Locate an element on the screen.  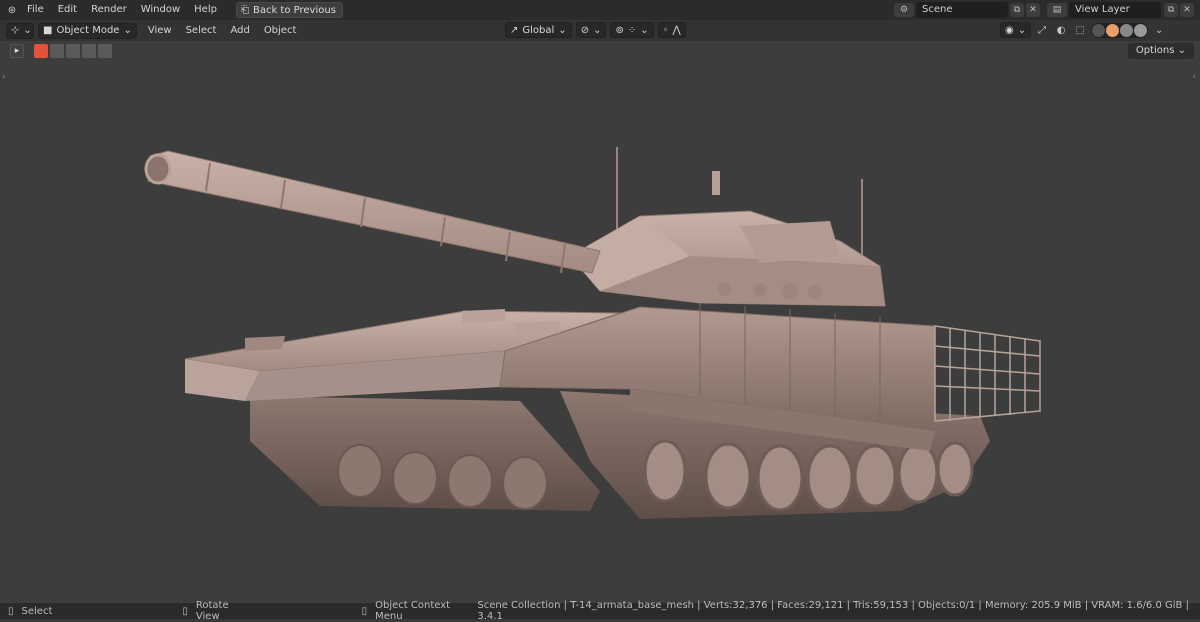
transform-controls: ↗ Global ⌄ ⊘ ⌄ ⊚ ⁘ ⌄ ◦ ⋀ is located at coordinates (595, 30).